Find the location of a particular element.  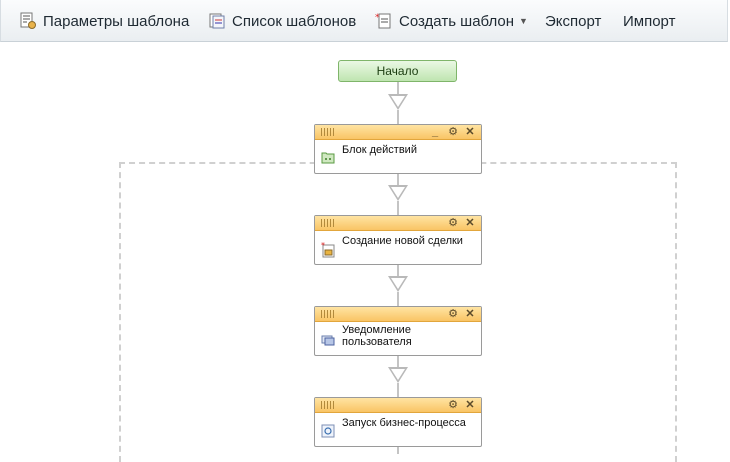

create-deal-block: ⚙ ✕ * Создание новой сделки is located at coordinates (398, 240).